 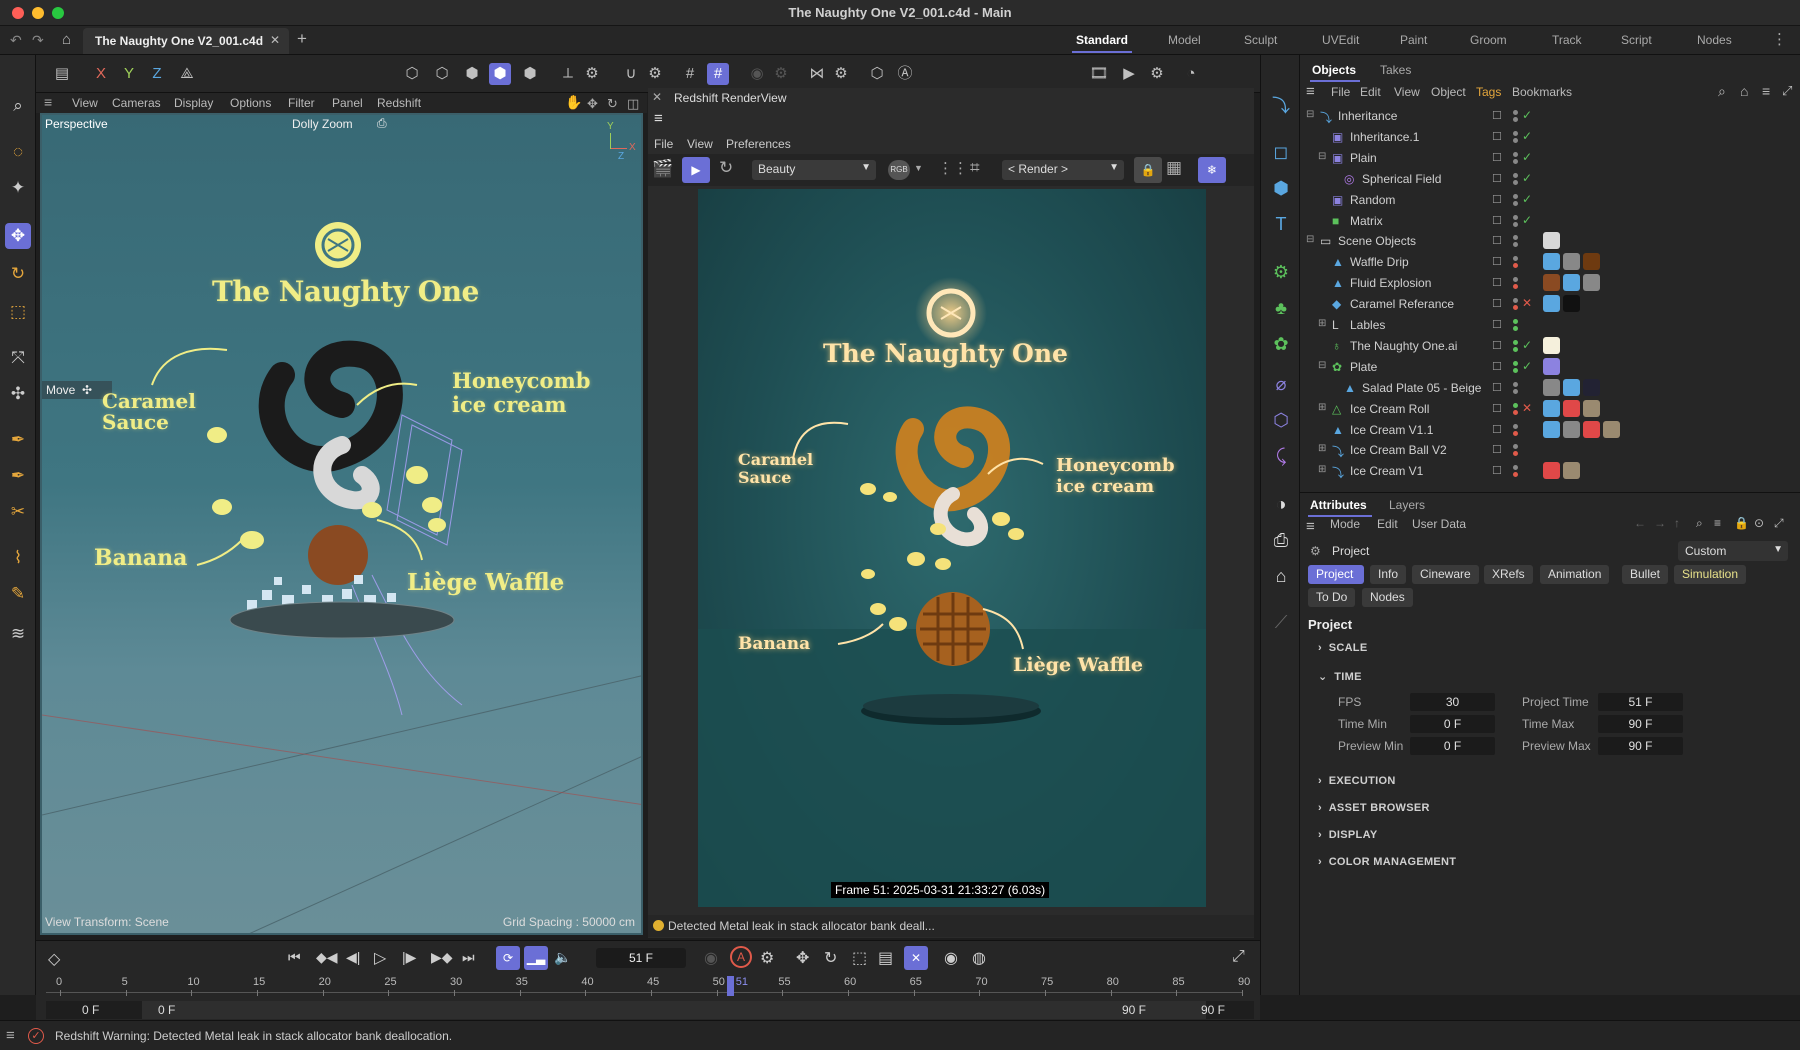 What do you see at coordinates (1102, 40) in the screenshot?
I see `layout-standard: Standard` at bounding box center [1102, 40].